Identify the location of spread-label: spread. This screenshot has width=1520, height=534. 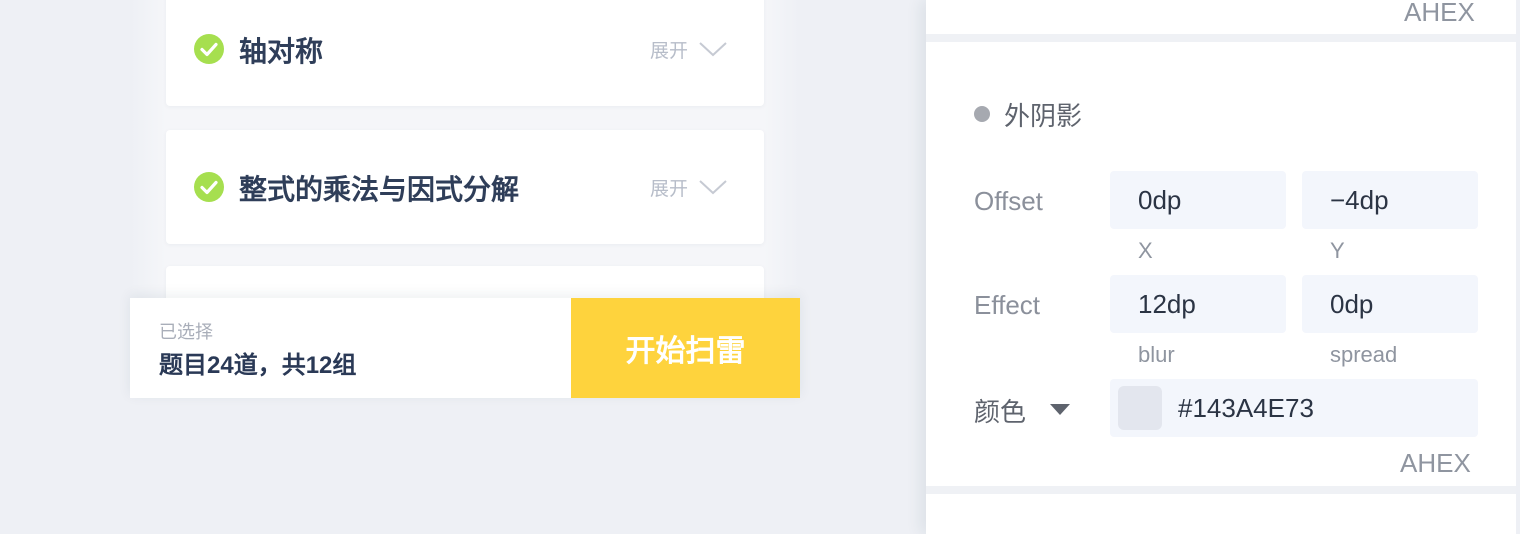
(1364, 354).